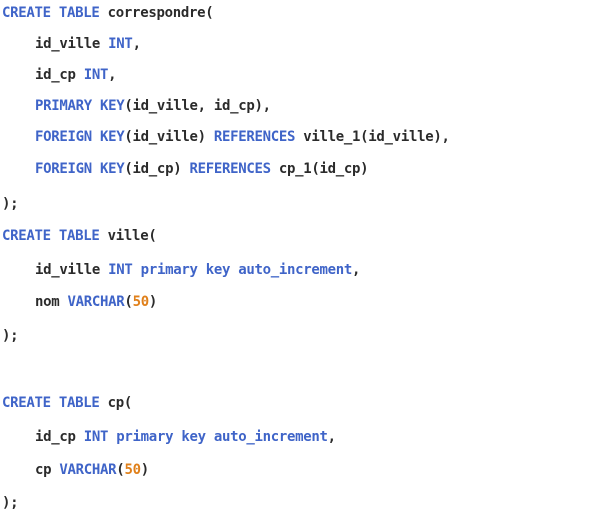  What do you see at coordinates (51, 302) in the screenshot?
I see `sql-identifier: nom` at bounding box center [51, 302].